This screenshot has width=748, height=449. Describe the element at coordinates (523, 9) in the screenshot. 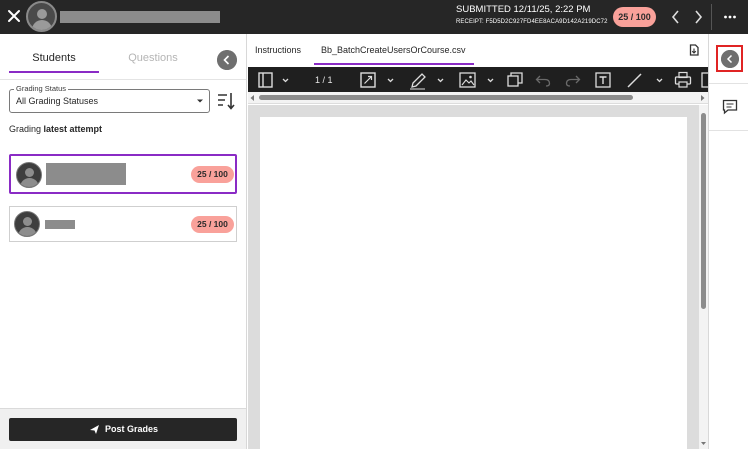

I see `submitted-timestamp: SUBMITTED 12/11/25, 2:22 PM` at that location.